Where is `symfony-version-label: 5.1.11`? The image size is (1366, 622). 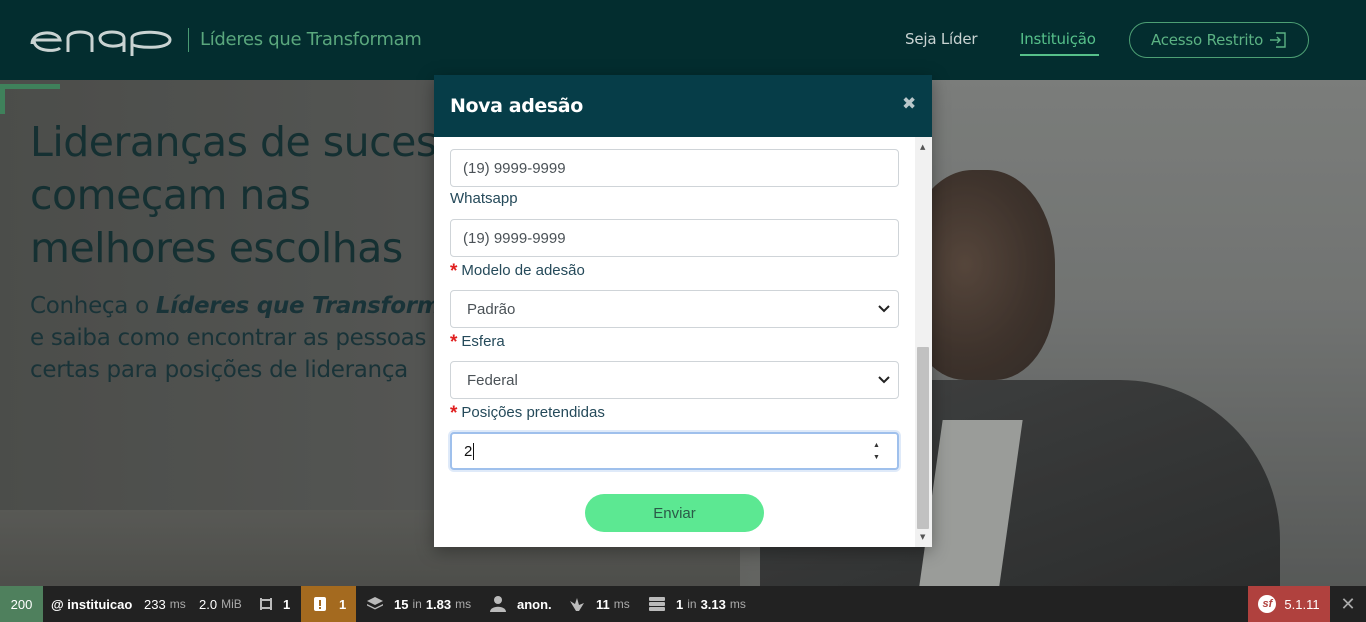 symfony-version-label: 5.1.11 is located at coordinates (1302, 604).